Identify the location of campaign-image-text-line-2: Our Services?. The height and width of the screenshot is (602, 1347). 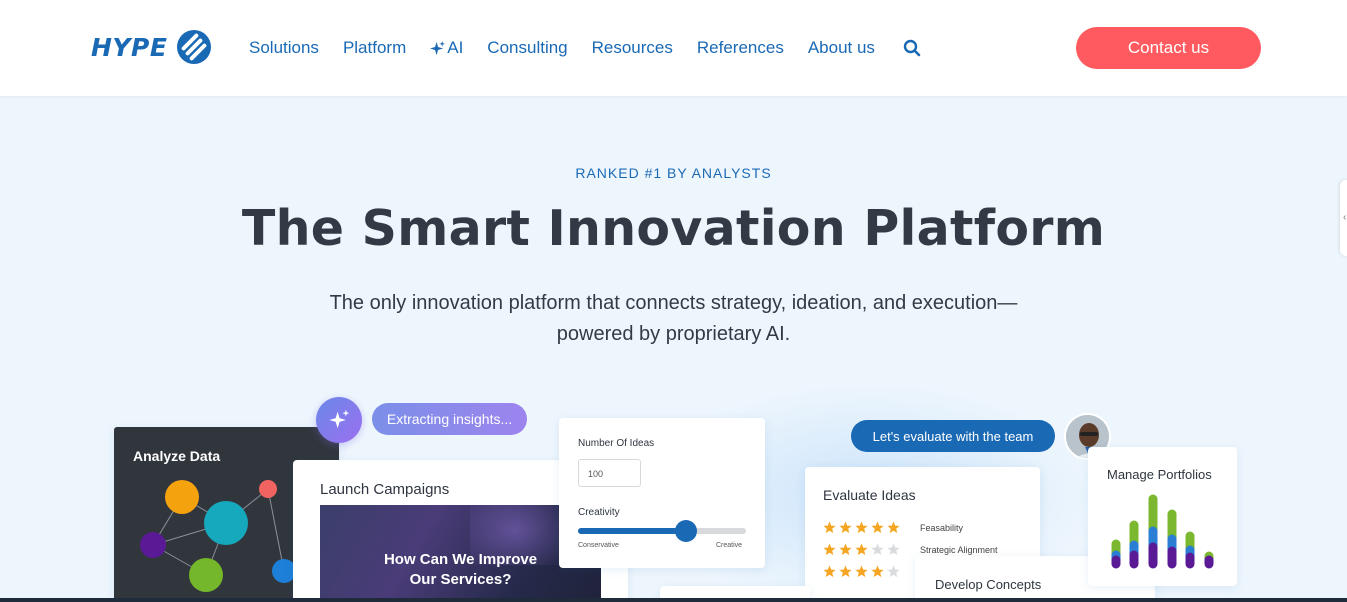
(460, 579).